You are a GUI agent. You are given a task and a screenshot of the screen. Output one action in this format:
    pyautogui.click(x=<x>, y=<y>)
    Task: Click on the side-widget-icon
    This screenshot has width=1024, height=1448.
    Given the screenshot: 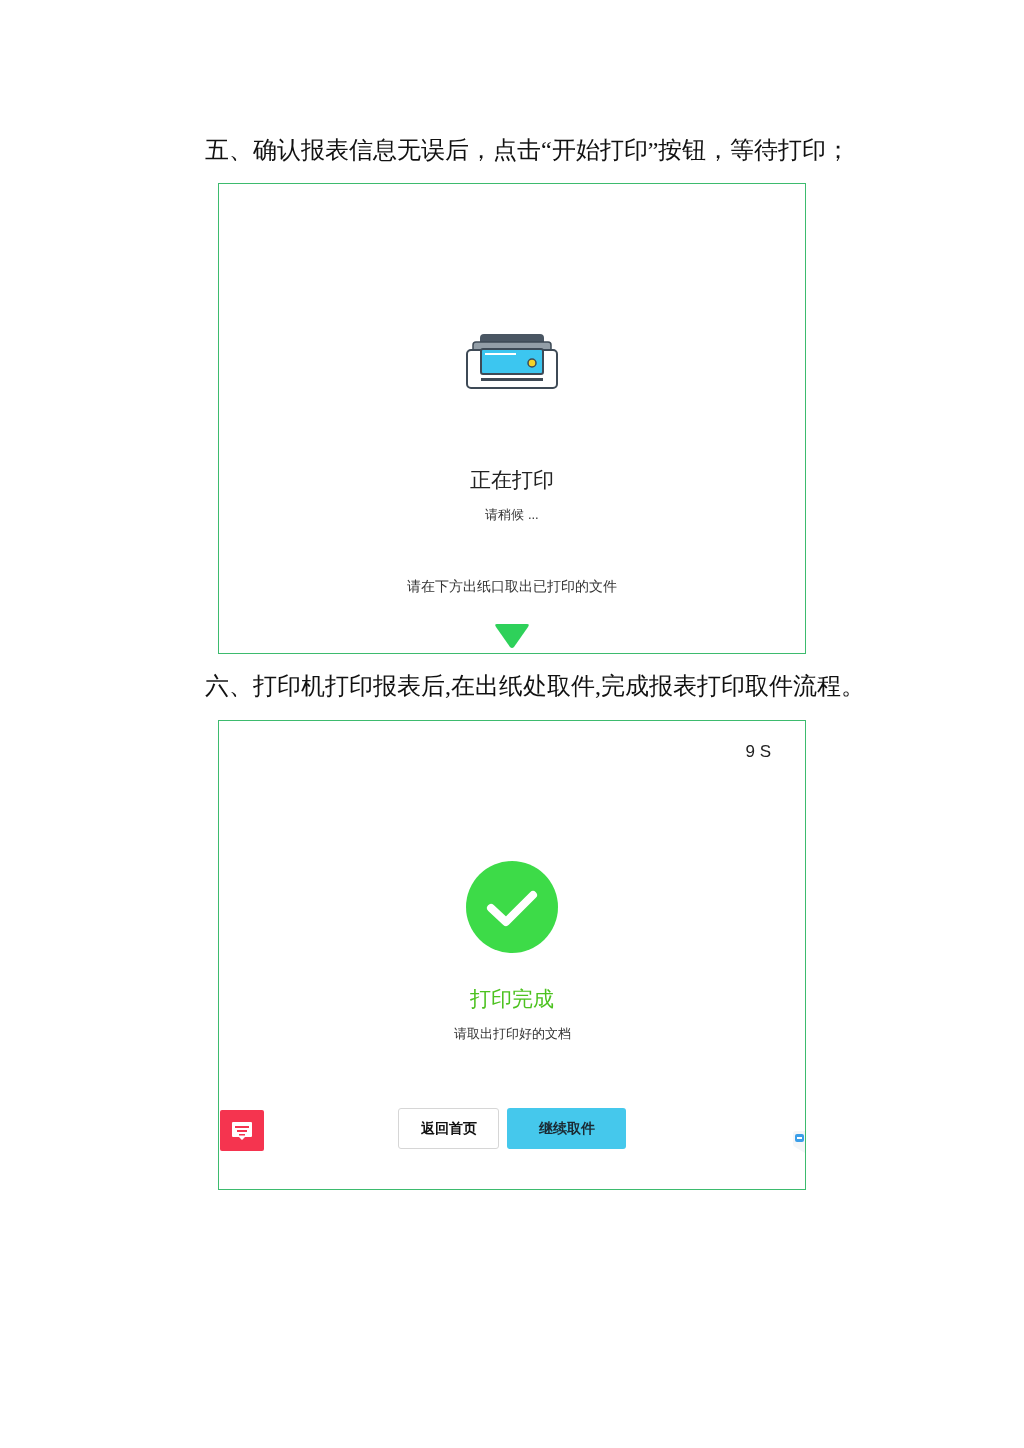 What is the action you would take?
    pyautogui.click(x=799, y=1142)
    